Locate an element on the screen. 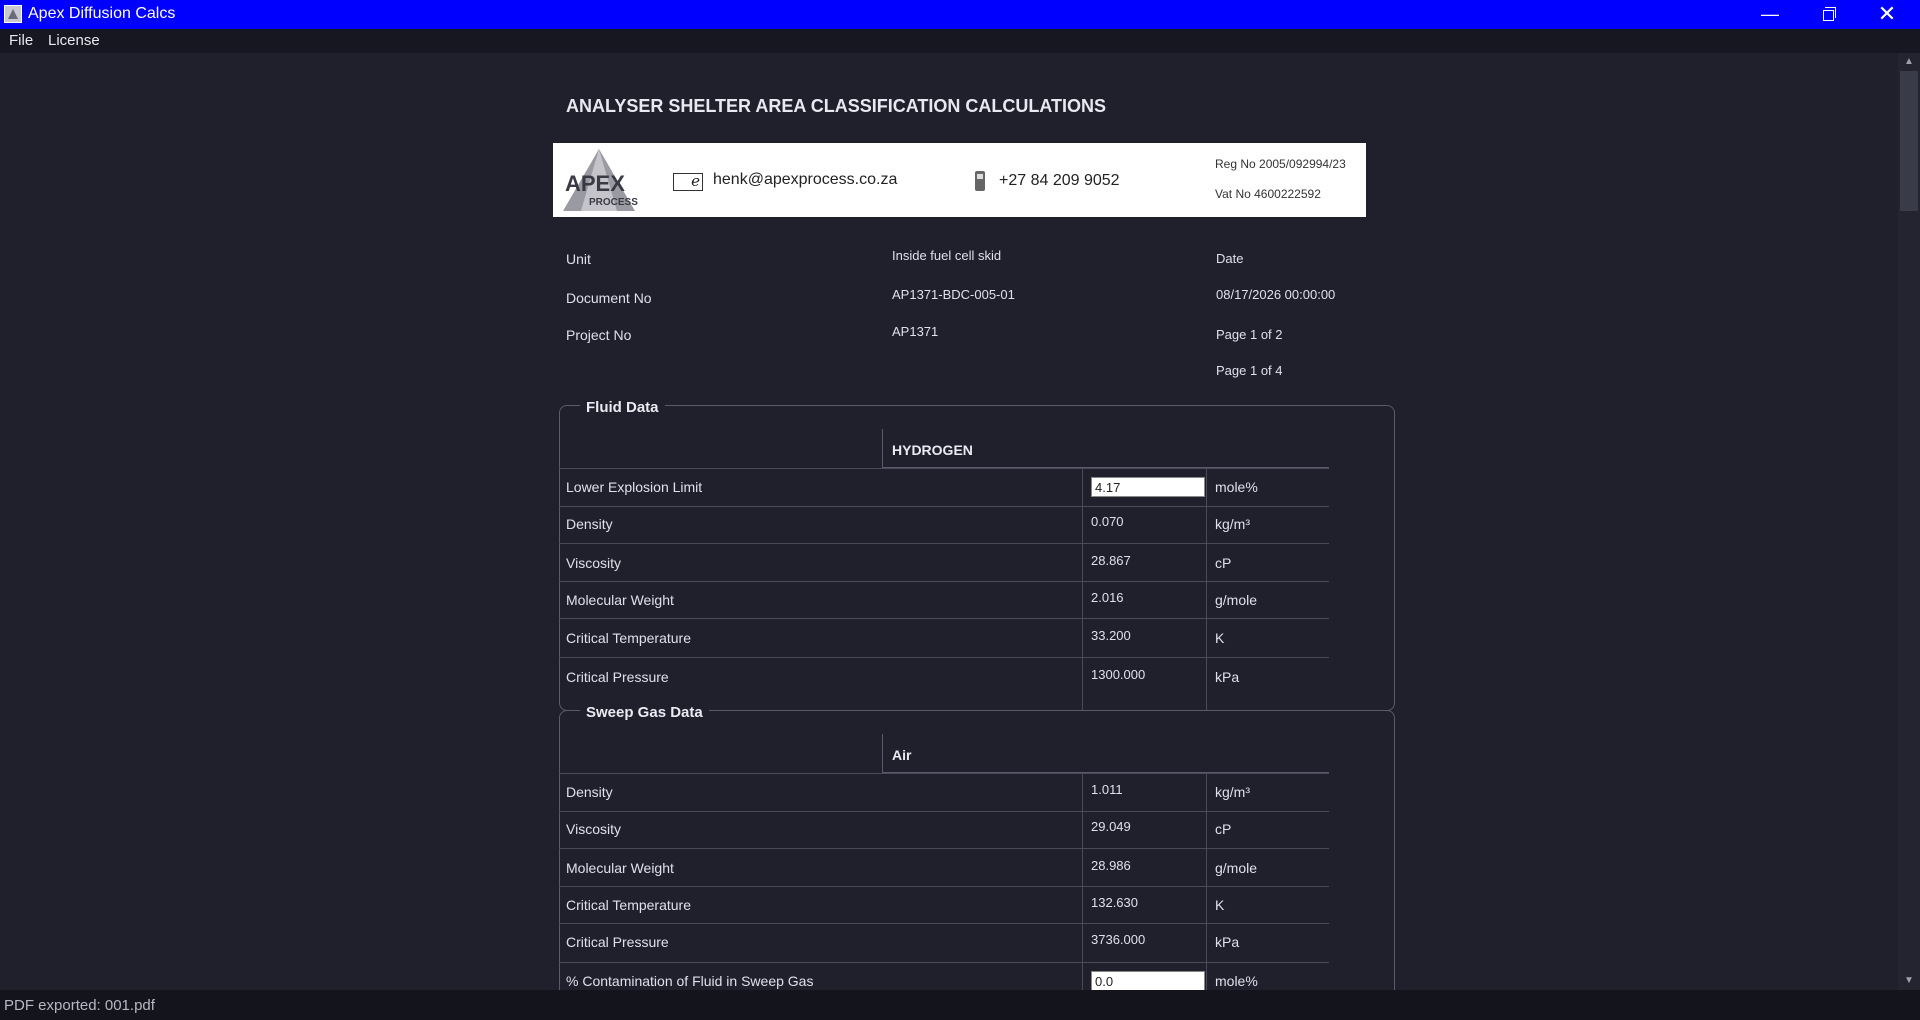 The height and width of the screenshot is (1020, 1920). close-button: ✕ is located at coordinates (1887, 14).